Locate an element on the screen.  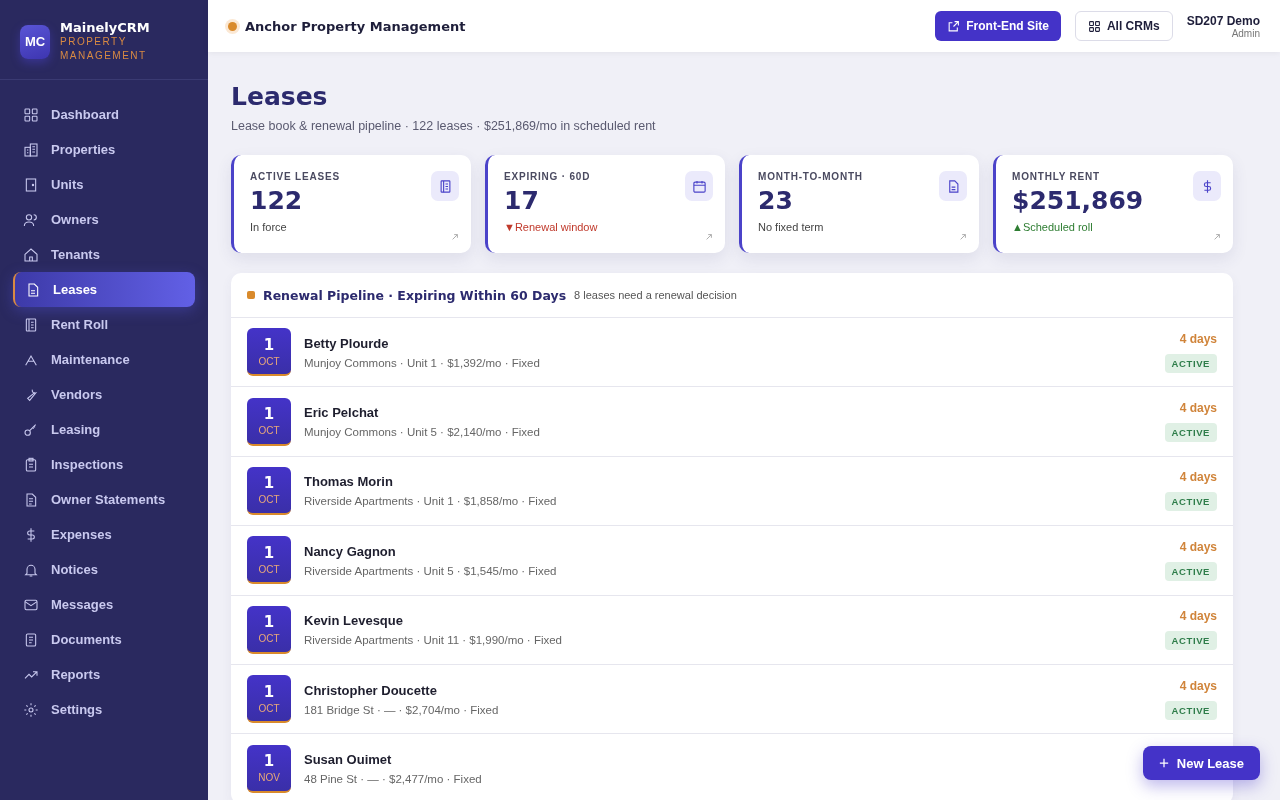
sidebar-item: Leases is located at coordinates (104, 289).